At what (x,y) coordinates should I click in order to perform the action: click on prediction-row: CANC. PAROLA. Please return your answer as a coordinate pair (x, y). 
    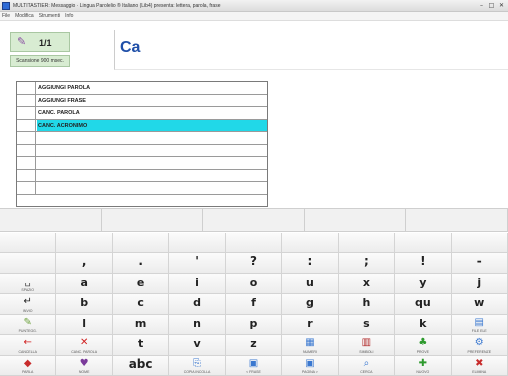
    Looking at the image, I should click on (142, 113).